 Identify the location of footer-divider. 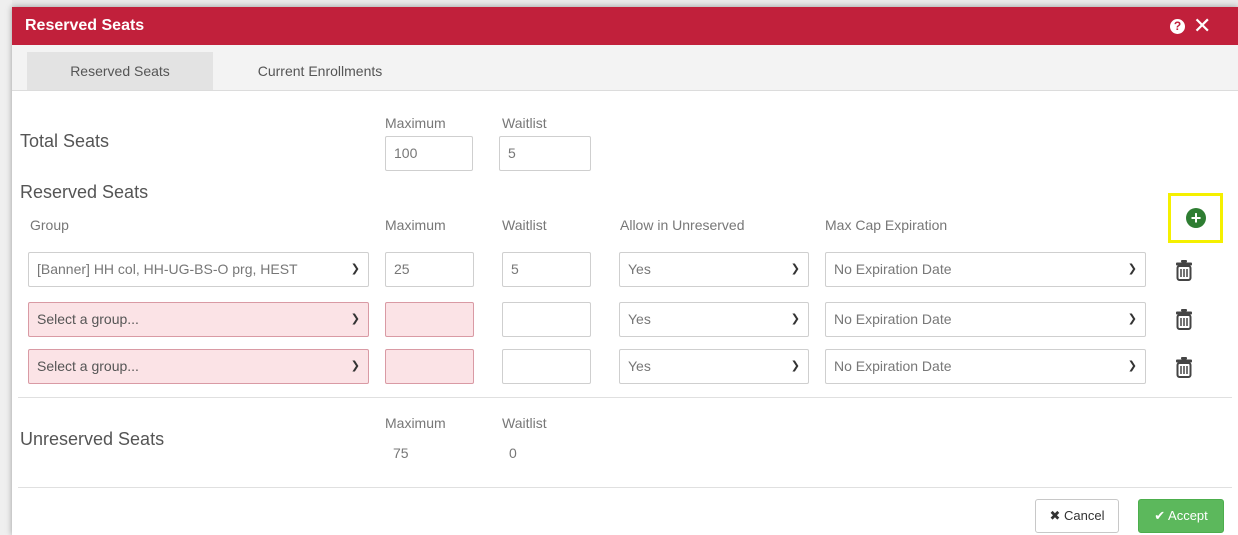
(625, 487).